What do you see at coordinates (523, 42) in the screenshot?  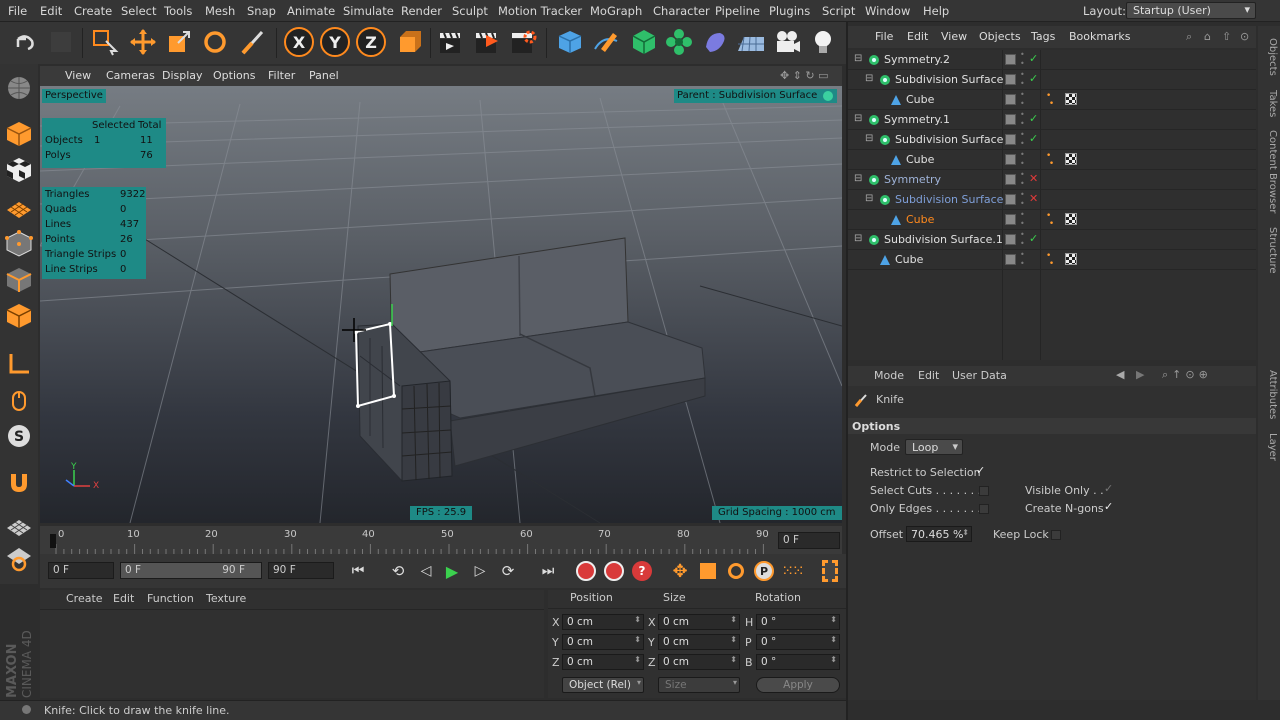 I see `render-settings-button` at bounding box center [523, 42].